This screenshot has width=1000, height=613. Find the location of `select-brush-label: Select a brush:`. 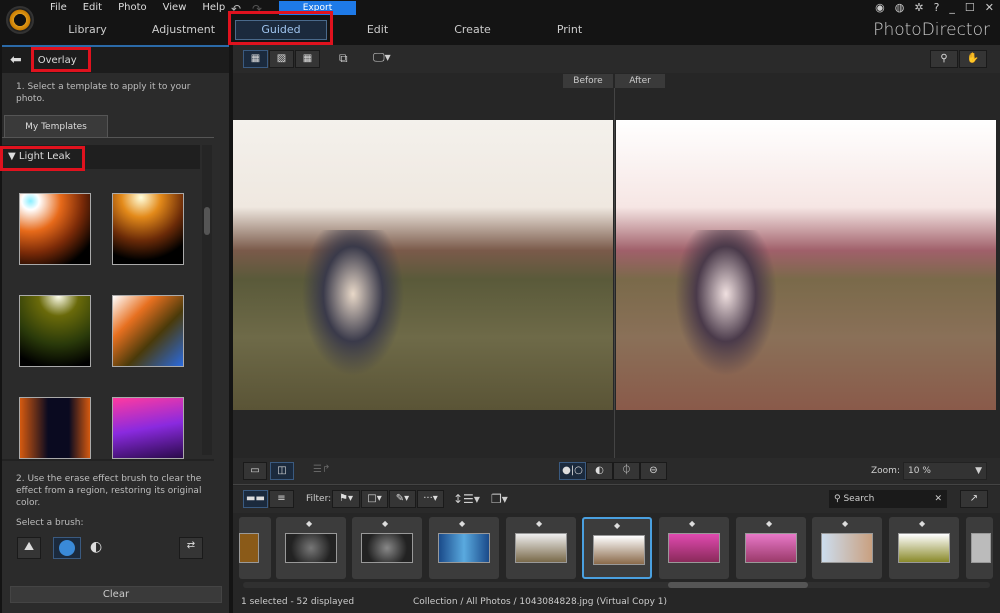

select-brush-label: Select a brush: is located at coordinates (50, 523).